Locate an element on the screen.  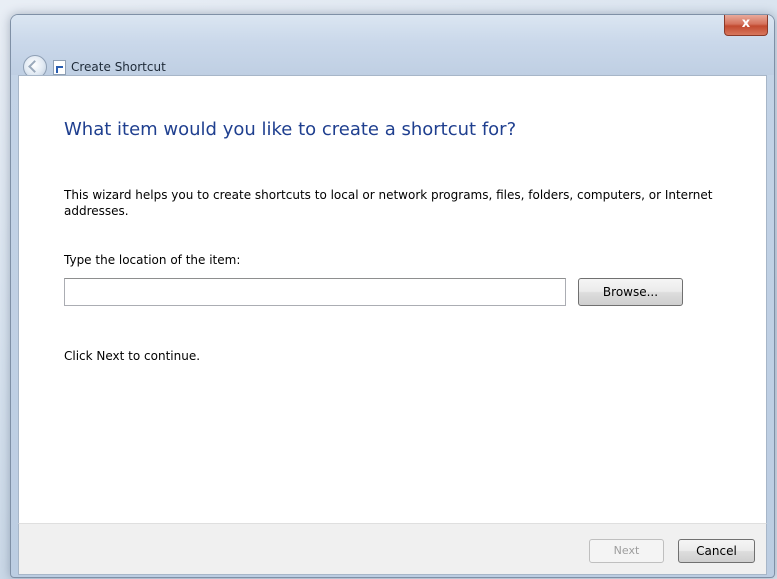
cancel-button: Cancel is located at coordinates (716, 551).